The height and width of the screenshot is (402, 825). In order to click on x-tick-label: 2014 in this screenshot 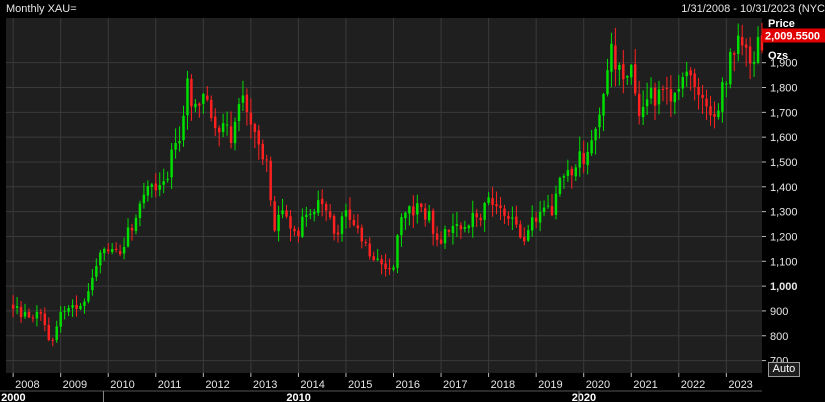, I will do `click(312, 385)`.